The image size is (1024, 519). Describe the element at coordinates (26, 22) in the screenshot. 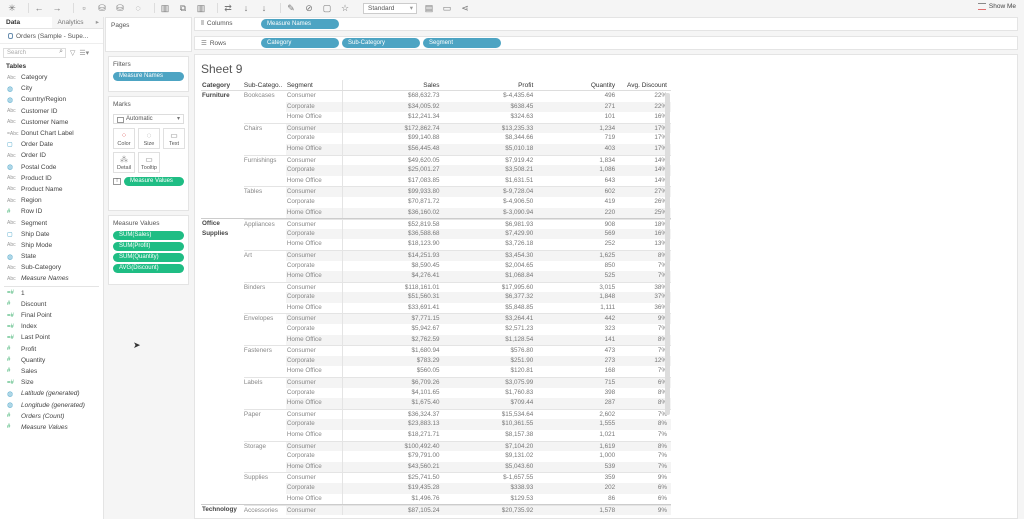

I see `tab-data: Data` at that location.